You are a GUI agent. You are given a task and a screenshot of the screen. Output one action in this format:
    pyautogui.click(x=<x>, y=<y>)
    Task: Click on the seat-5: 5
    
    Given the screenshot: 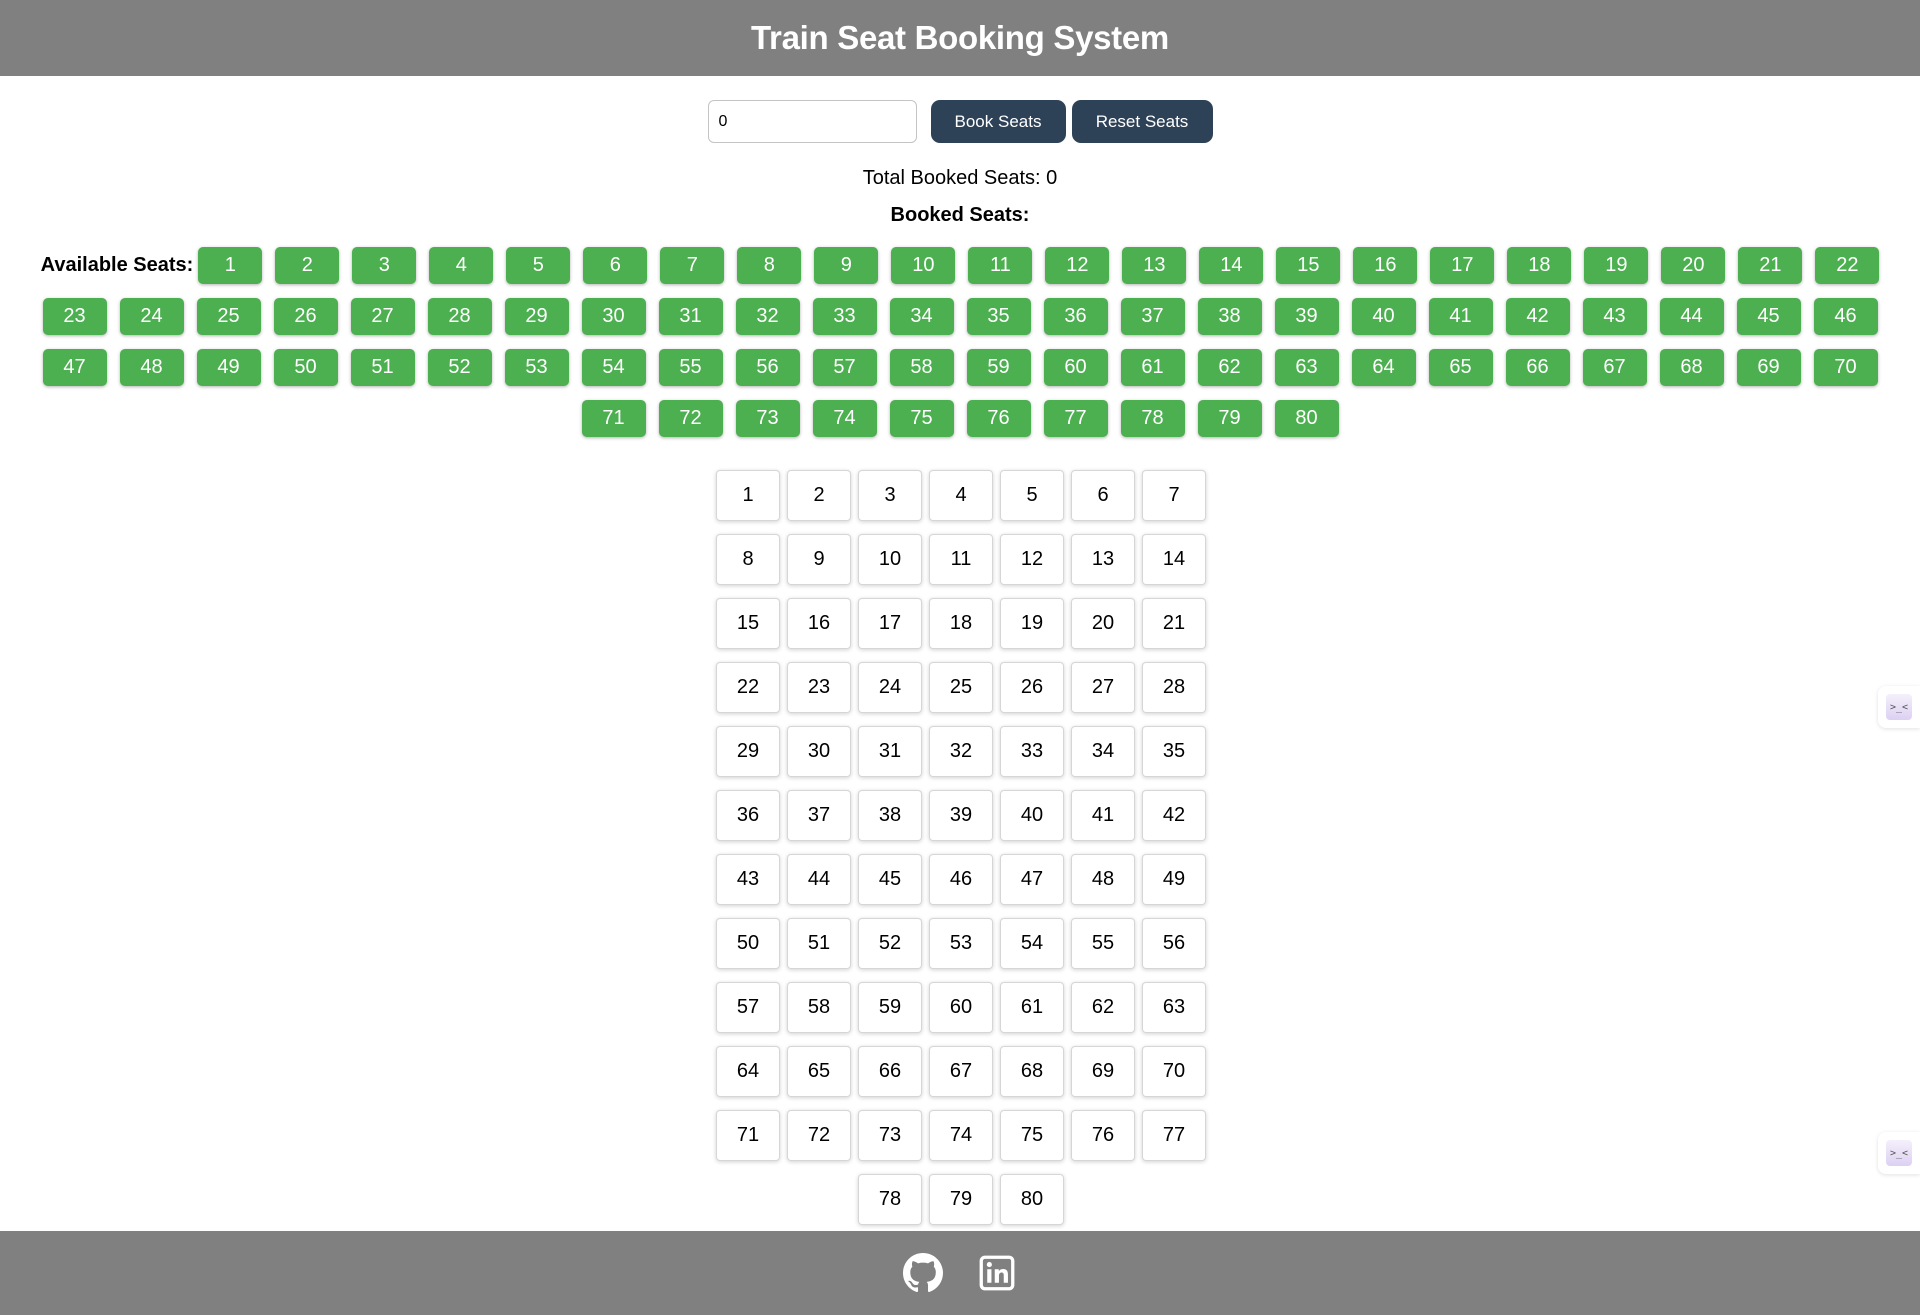 What is the action you would take?
    pyautogui.click(x=1032, y=495)
    